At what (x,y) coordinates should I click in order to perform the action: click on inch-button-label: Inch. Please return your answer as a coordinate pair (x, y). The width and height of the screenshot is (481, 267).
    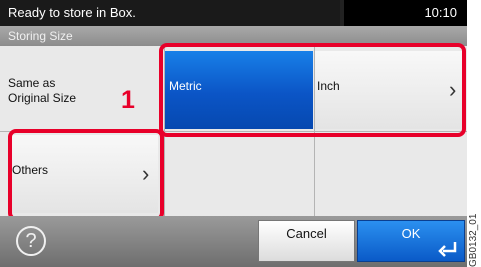
    Looking at the image, I should click on (328, 86).